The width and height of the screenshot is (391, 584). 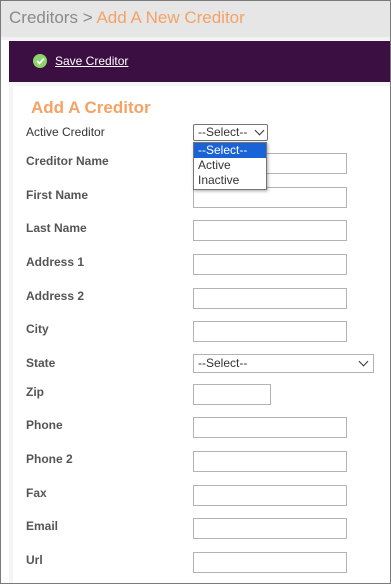 What do you see at coordinates (270, 427) in the screenshot?
I see `phone-field` at bounding box center [270, 427].